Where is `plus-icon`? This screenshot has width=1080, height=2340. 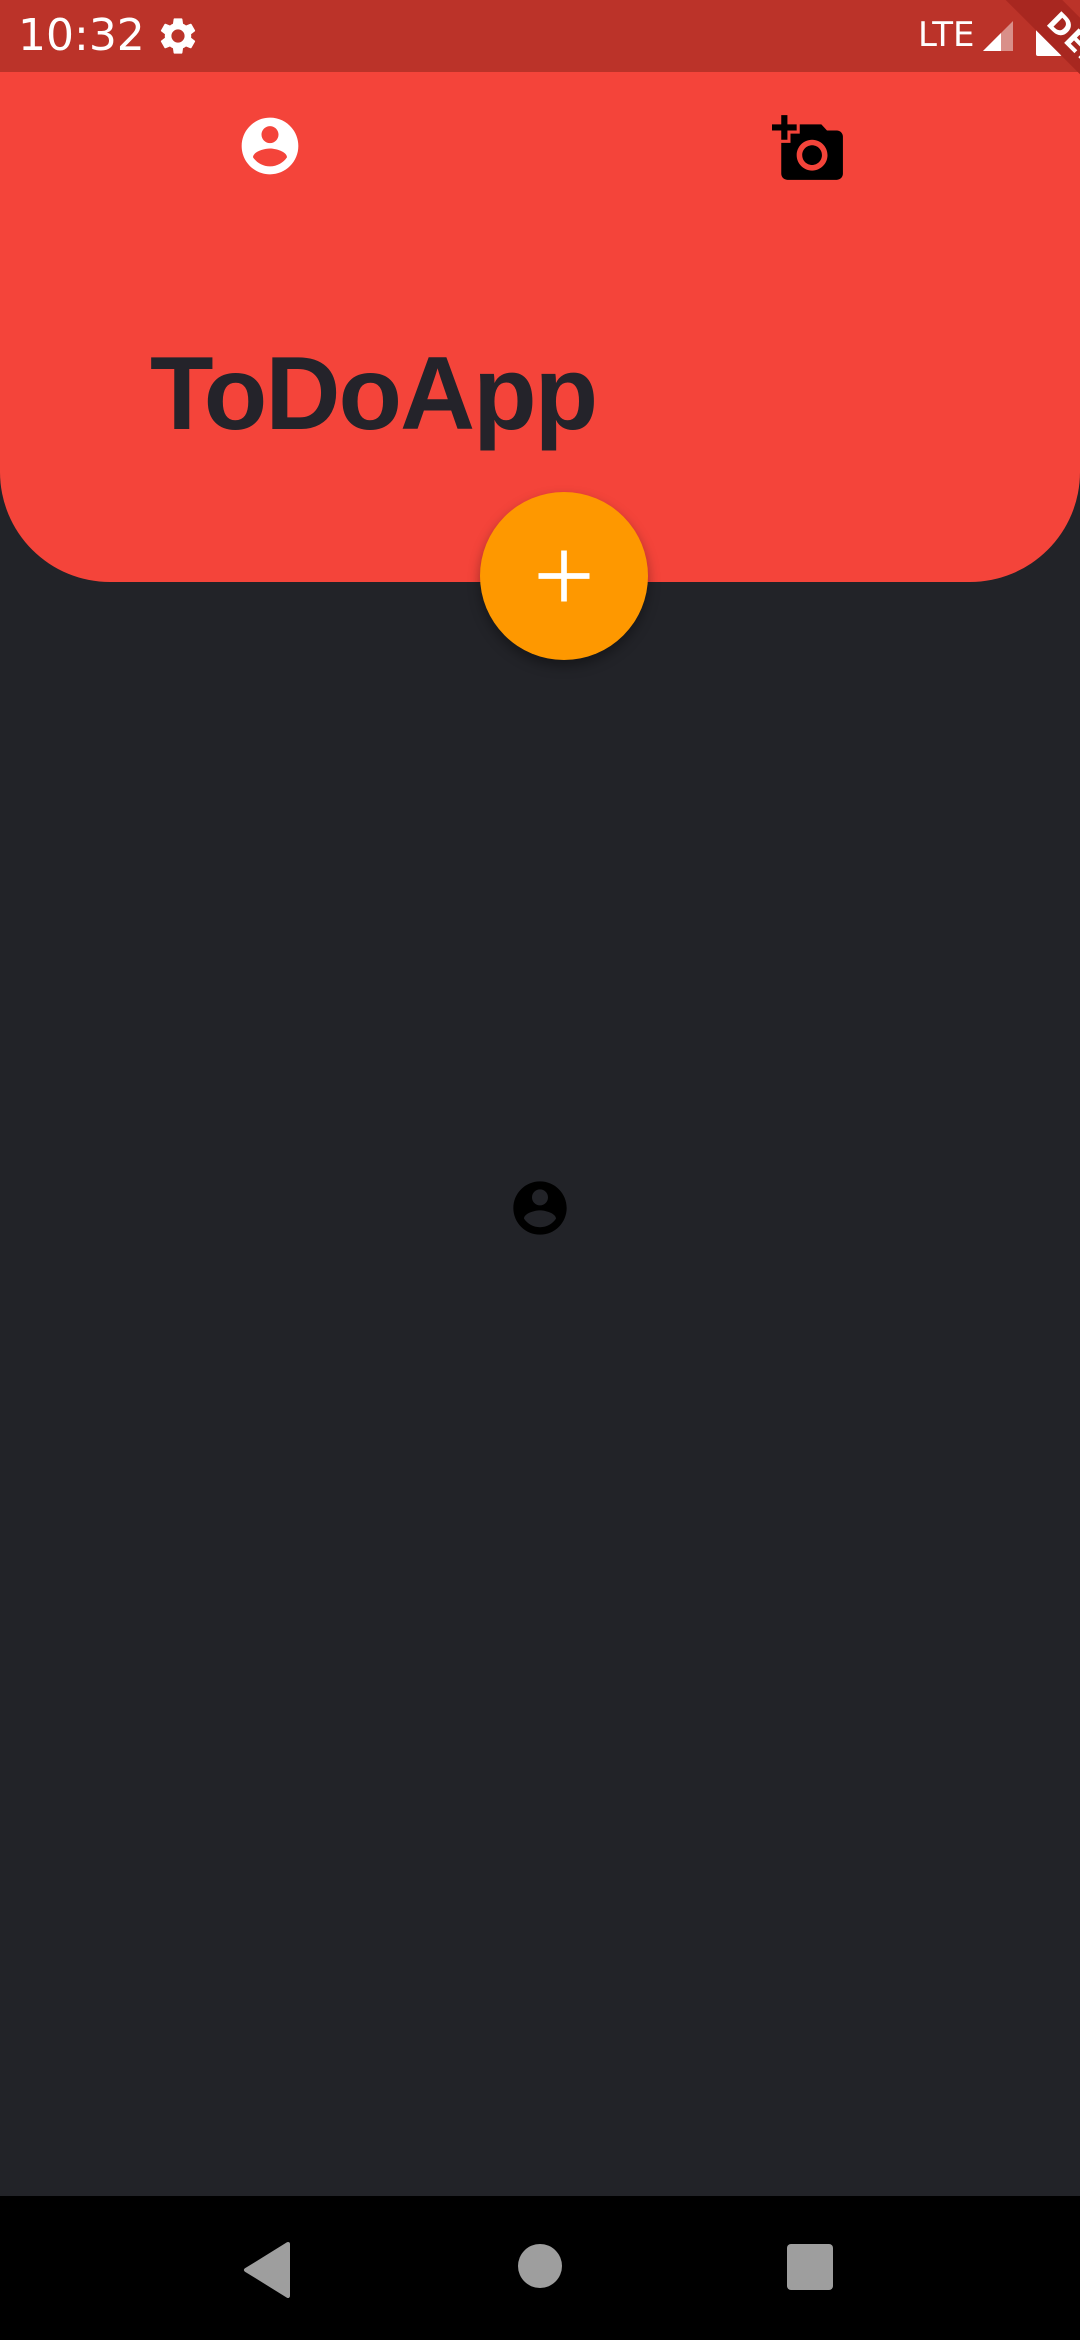
plus-icon is located at coordinates (564, 576).